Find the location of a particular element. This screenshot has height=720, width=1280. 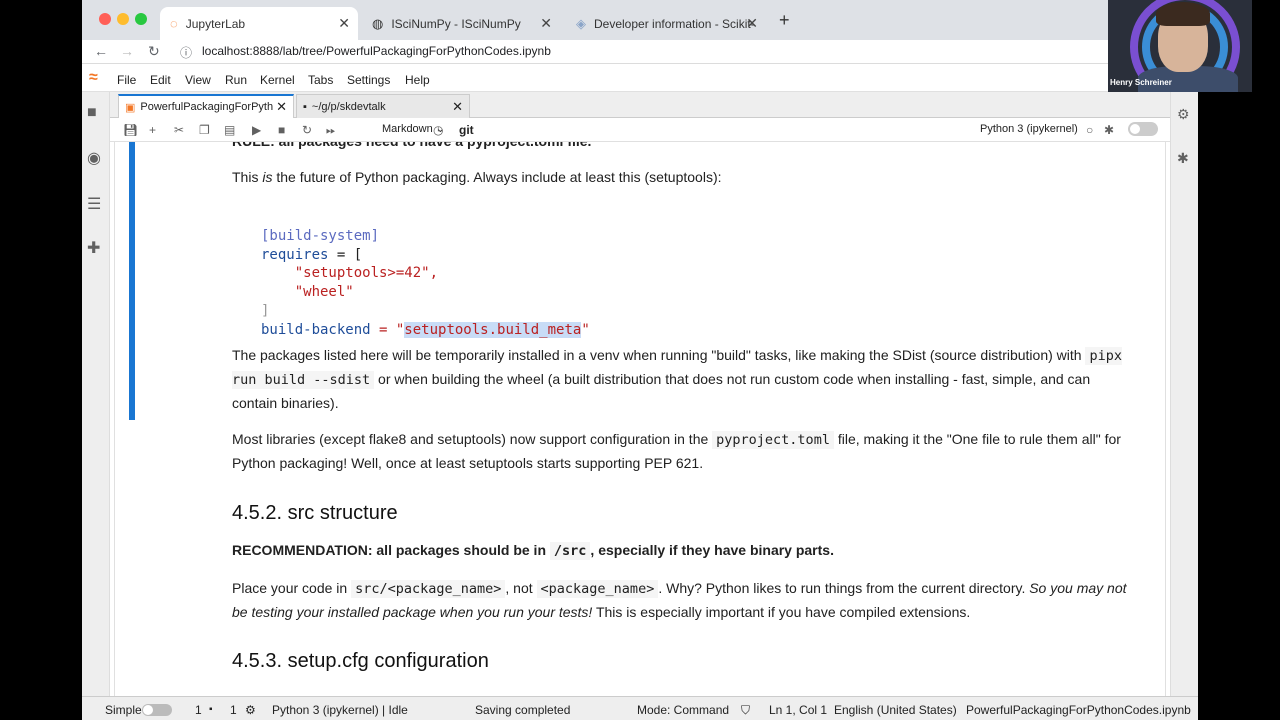

forward-icon: → is located at coordinates (127, 51).